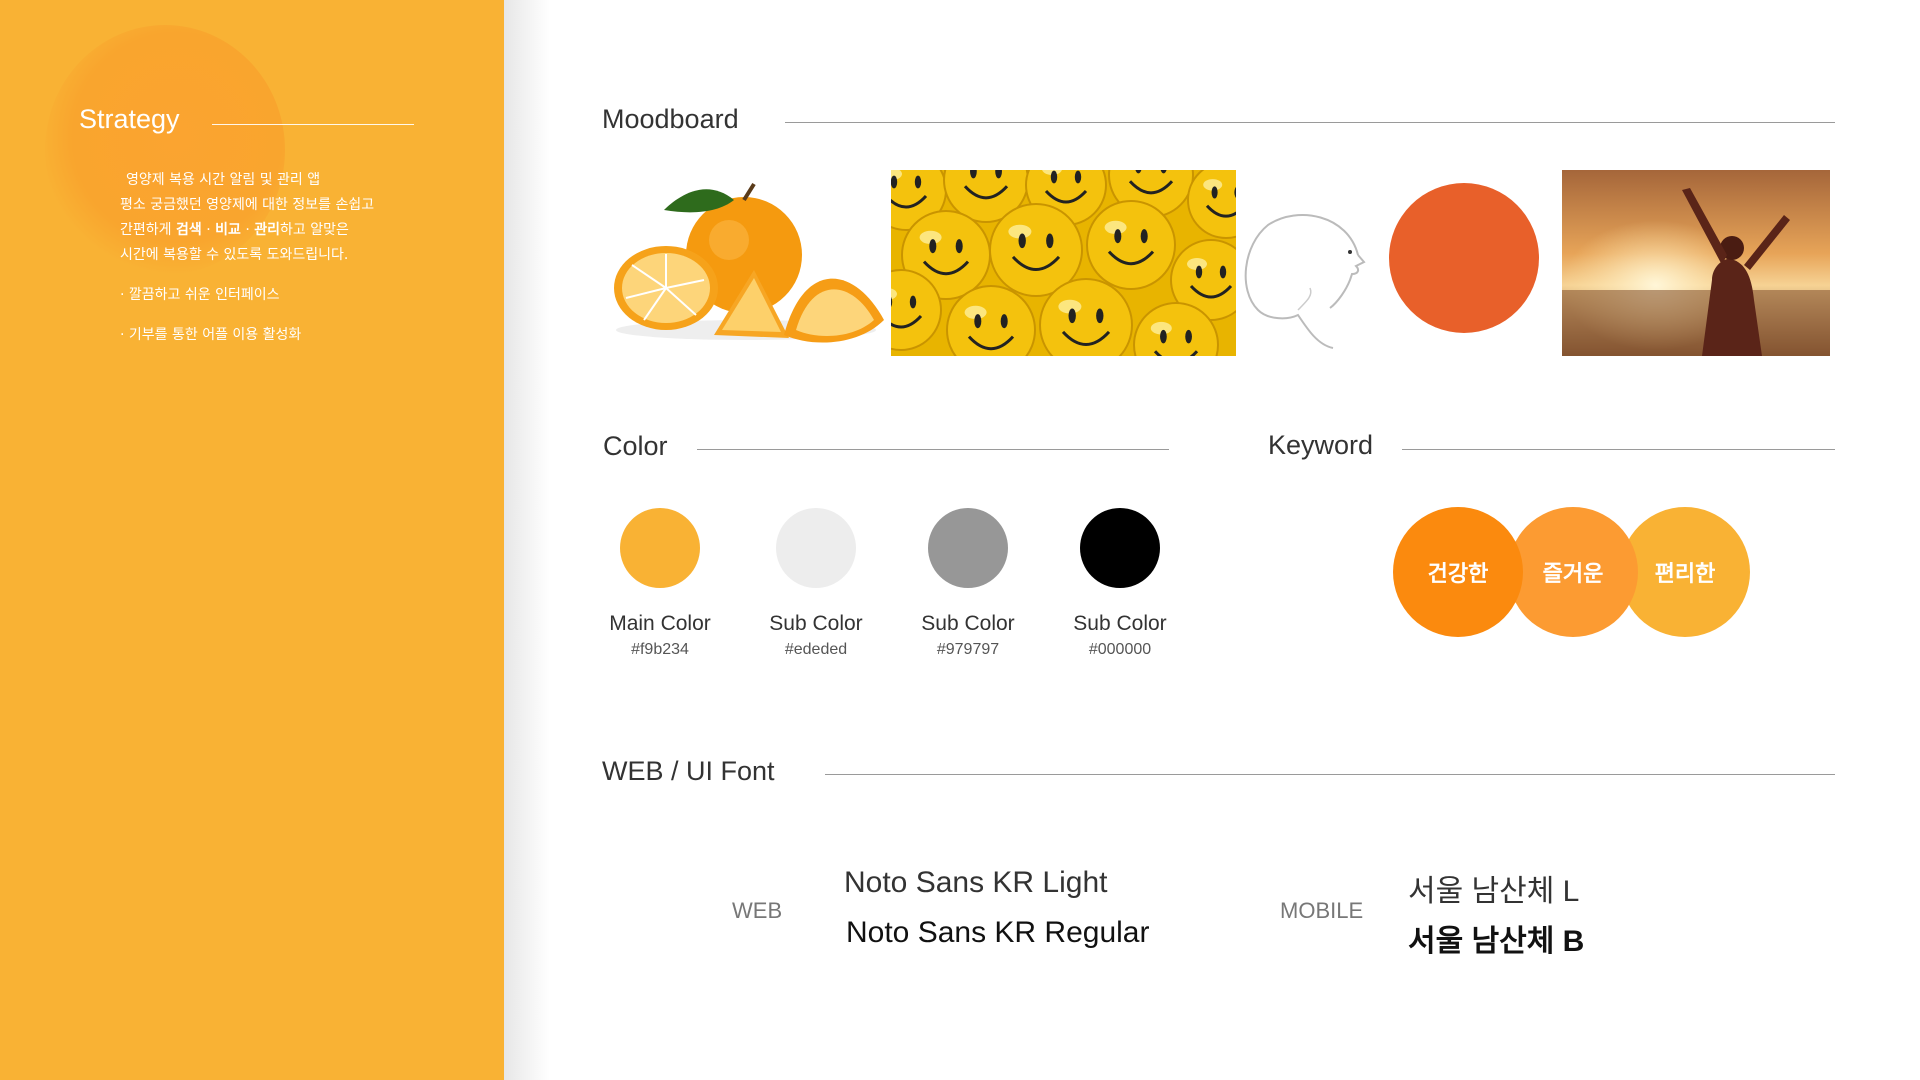 This screenshot has width=1920, height=1080. I want to click on strategy-line-3-suffix: 하고 알맞은, so click(314, 230).